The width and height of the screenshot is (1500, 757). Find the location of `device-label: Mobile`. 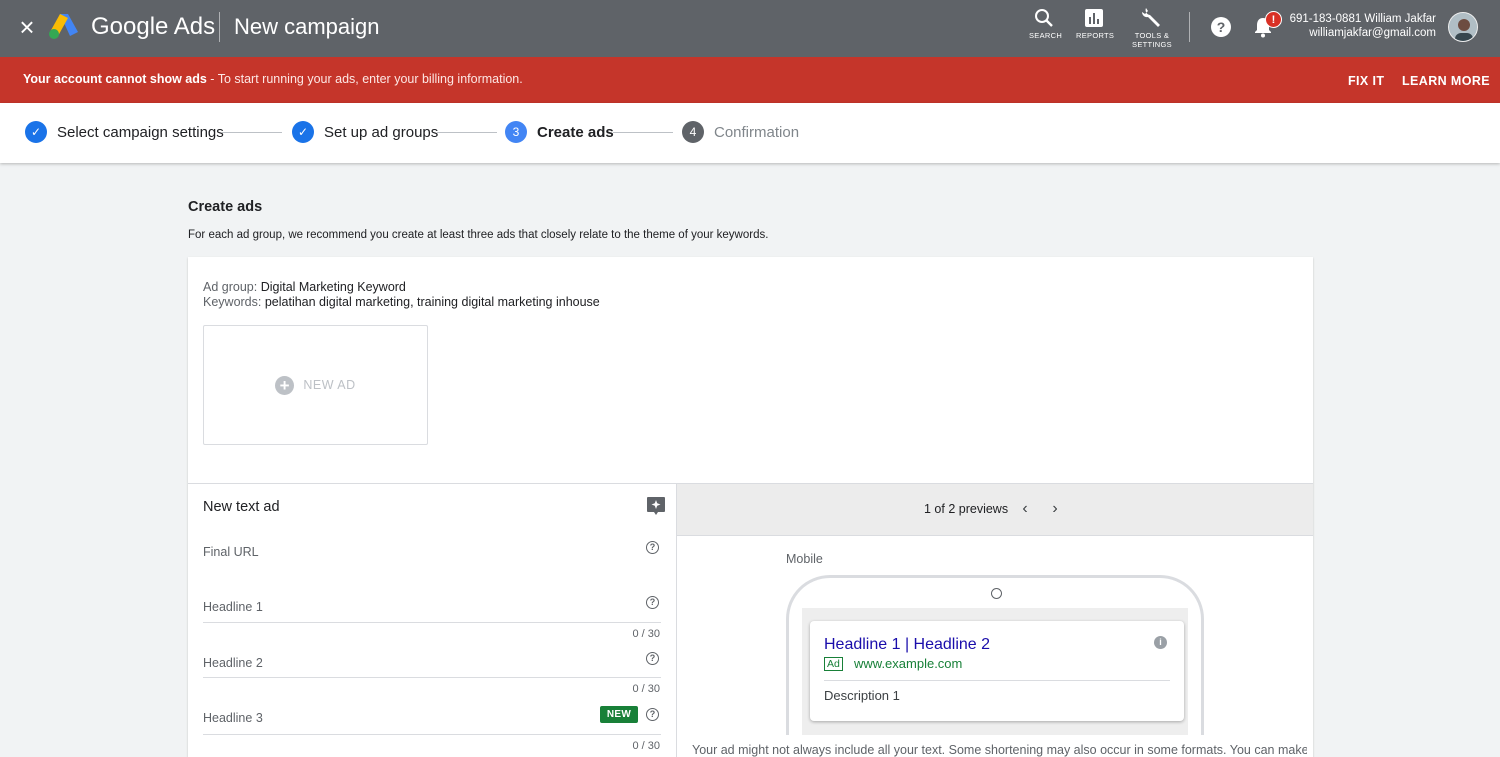

device-label: Mobile is located at coordinates (804, 559).